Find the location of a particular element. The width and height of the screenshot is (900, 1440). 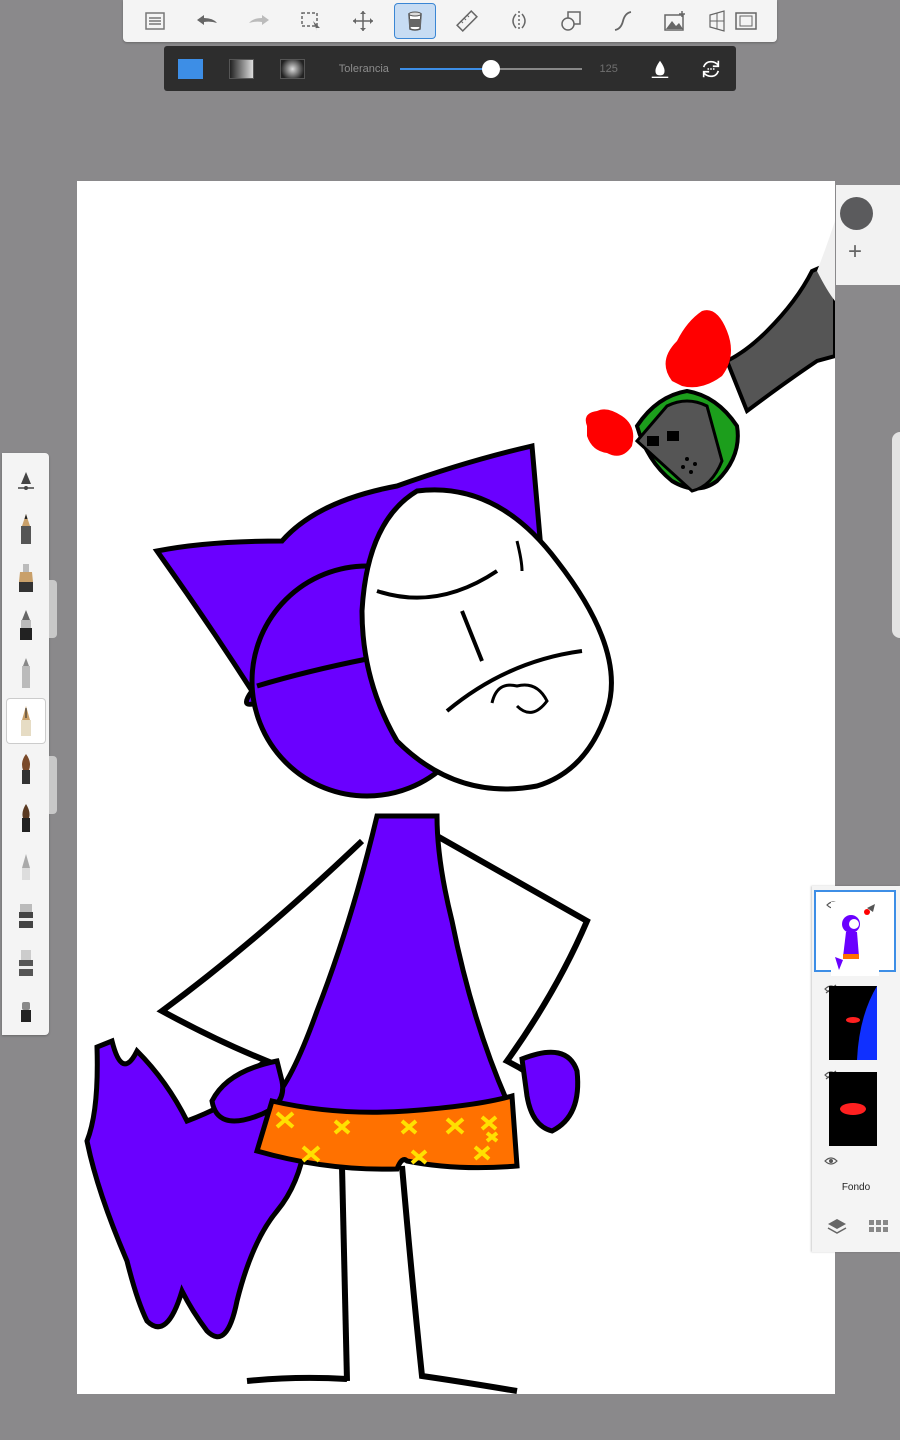

smudge-icon is located at coordinates (25, 867).